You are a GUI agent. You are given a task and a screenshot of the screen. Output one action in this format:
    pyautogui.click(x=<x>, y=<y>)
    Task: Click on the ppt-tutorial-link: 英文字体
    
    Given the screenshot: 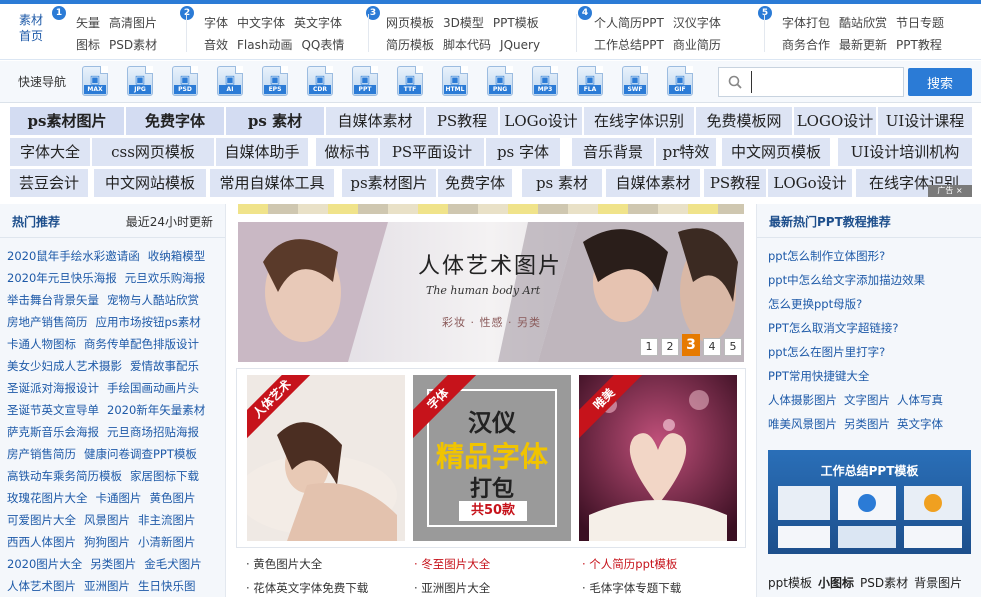 What is the action you would take?
    pyautogui.click(x=920, y=424)
    